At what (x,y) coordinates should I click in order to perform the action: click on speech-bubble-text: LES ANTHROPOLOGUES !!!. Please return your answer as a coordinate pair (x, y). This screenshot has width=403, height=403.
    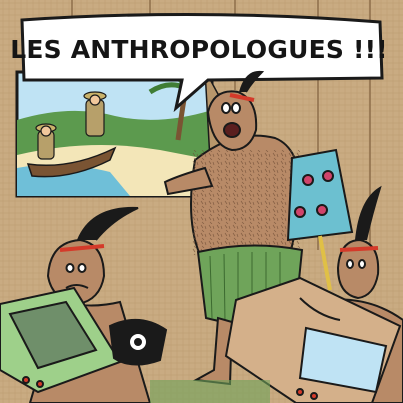
    Looking at the image, I should click on (199, 49).